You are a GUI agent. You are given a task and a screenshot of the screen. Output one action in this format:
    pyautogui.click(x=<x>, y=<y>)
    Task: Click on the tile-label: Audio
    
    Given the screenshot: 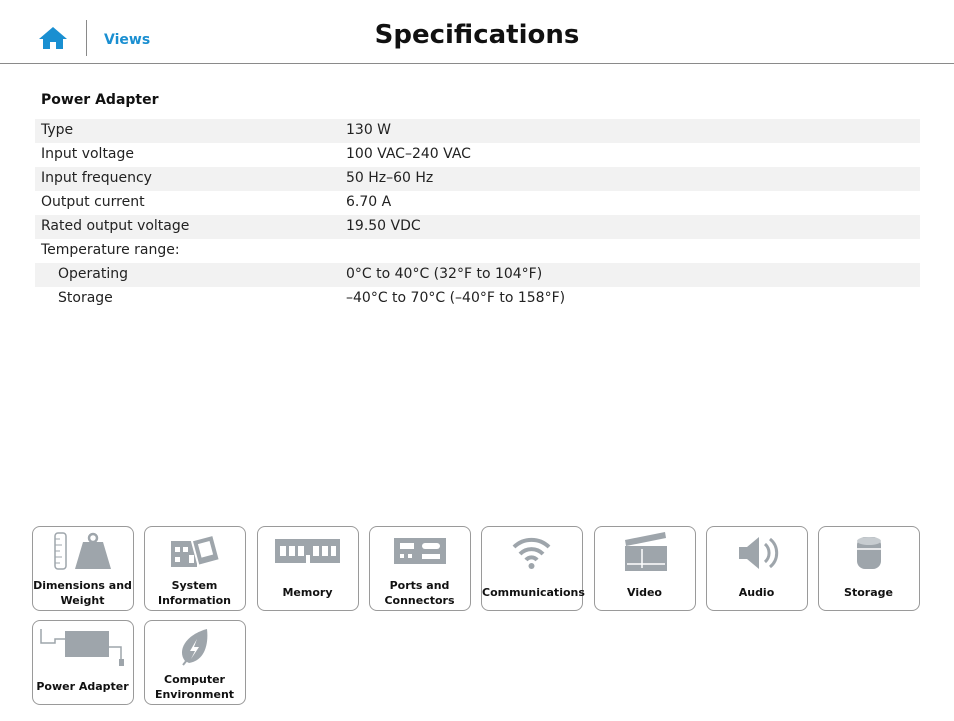 What is the action you would take?
    pyautogui.click(x=756, y=592)
    